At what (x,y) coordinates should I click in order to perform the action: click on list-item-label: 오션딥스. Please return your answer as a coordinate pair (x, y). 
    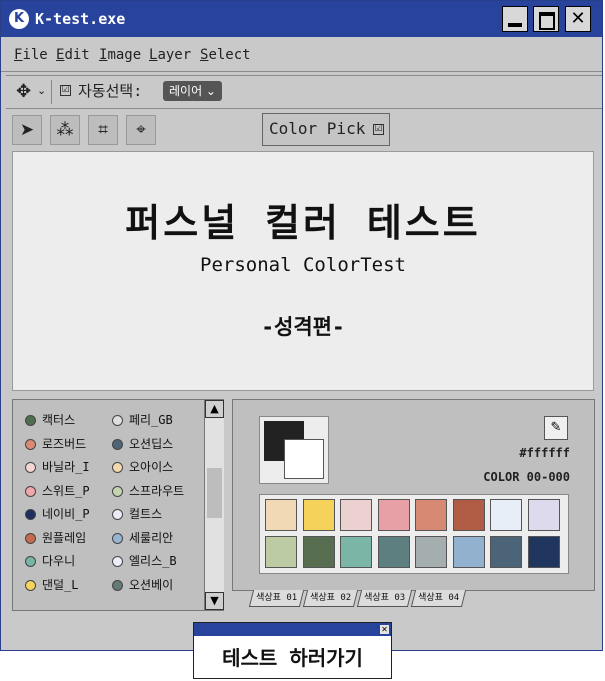
    Looking at the image, I should click on (151, 443).